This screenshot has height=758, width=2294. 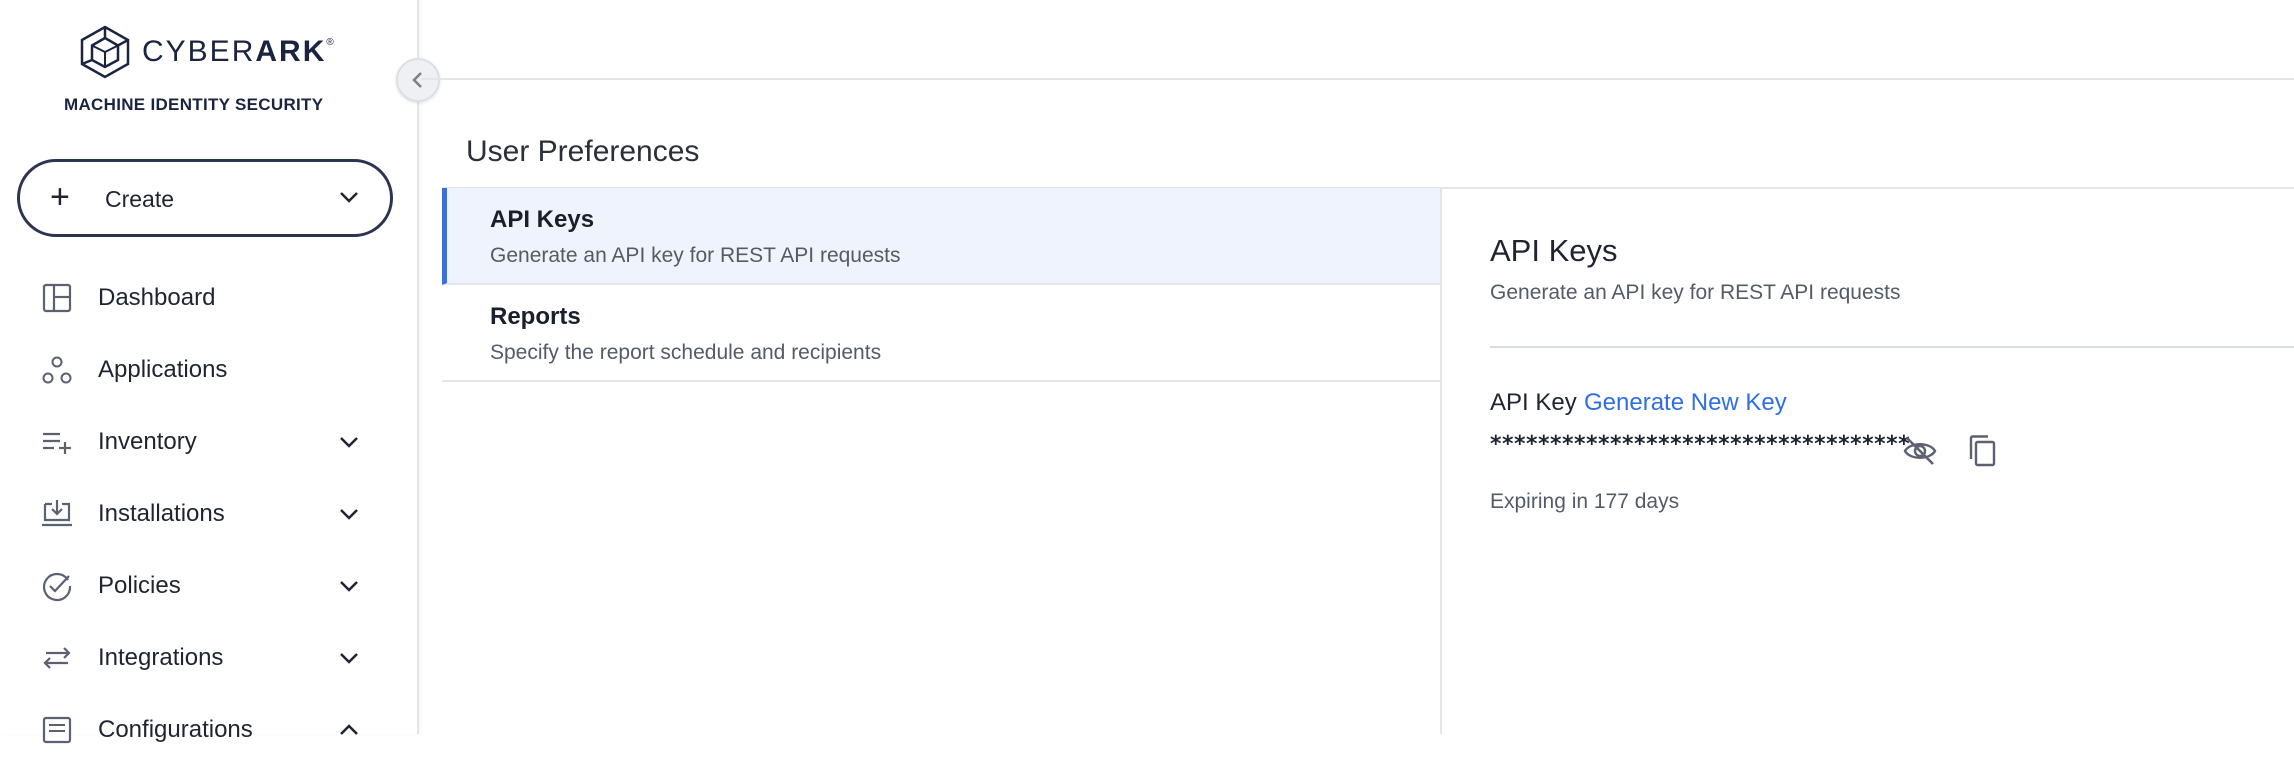 I want to click on sidebar-item-label: Inventory, so click(x=147, y=441).